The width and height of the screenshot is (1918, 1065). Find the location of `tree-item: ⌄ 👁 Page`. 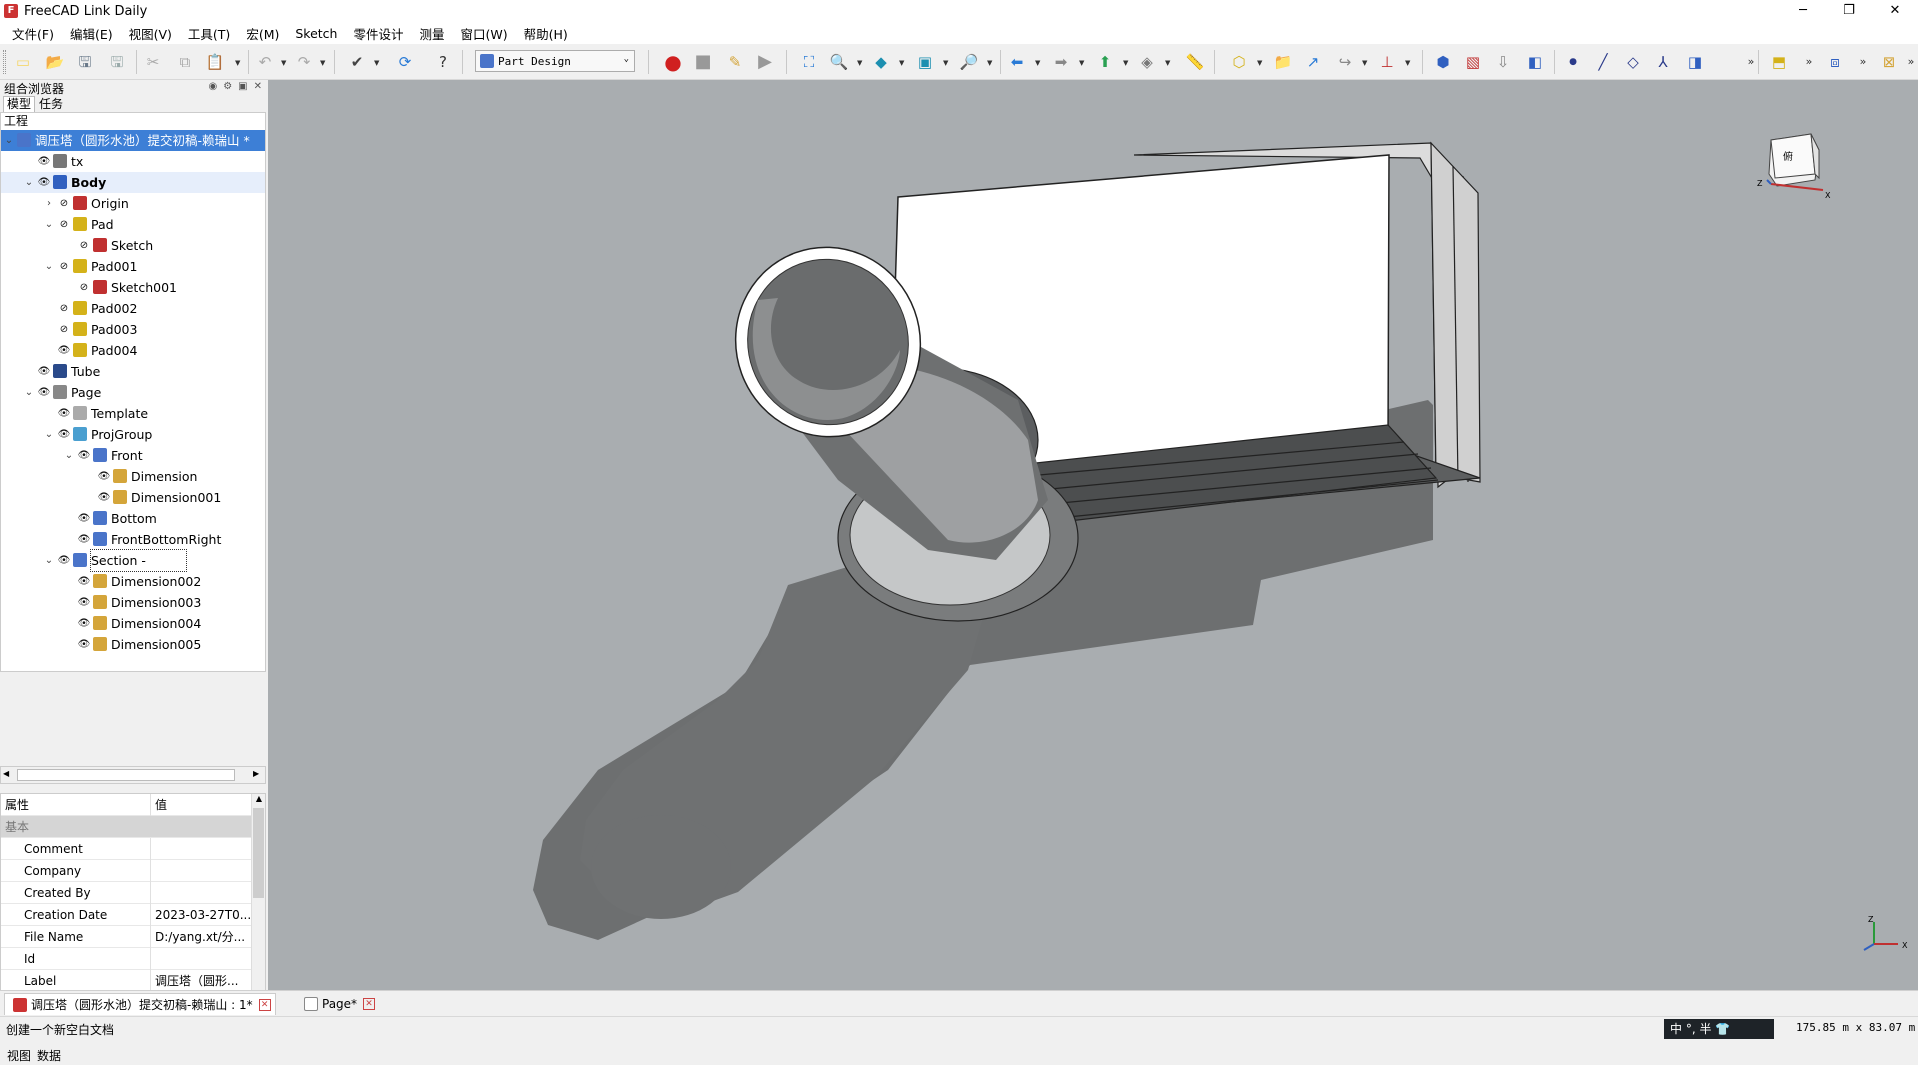

tree-item: ⌄ 👁 Page is located at coordinates (133, 392).